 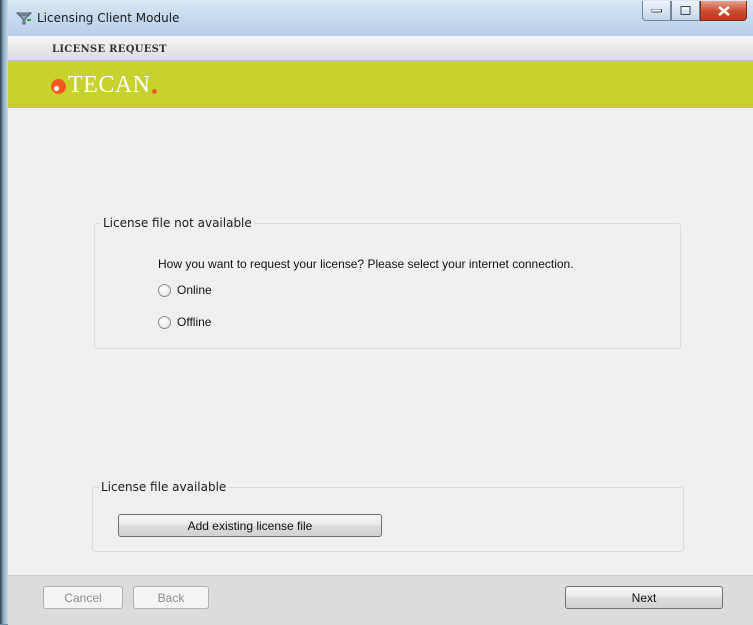 I want to click on tecan-logo: TECAN, so click(x=104, y=85).